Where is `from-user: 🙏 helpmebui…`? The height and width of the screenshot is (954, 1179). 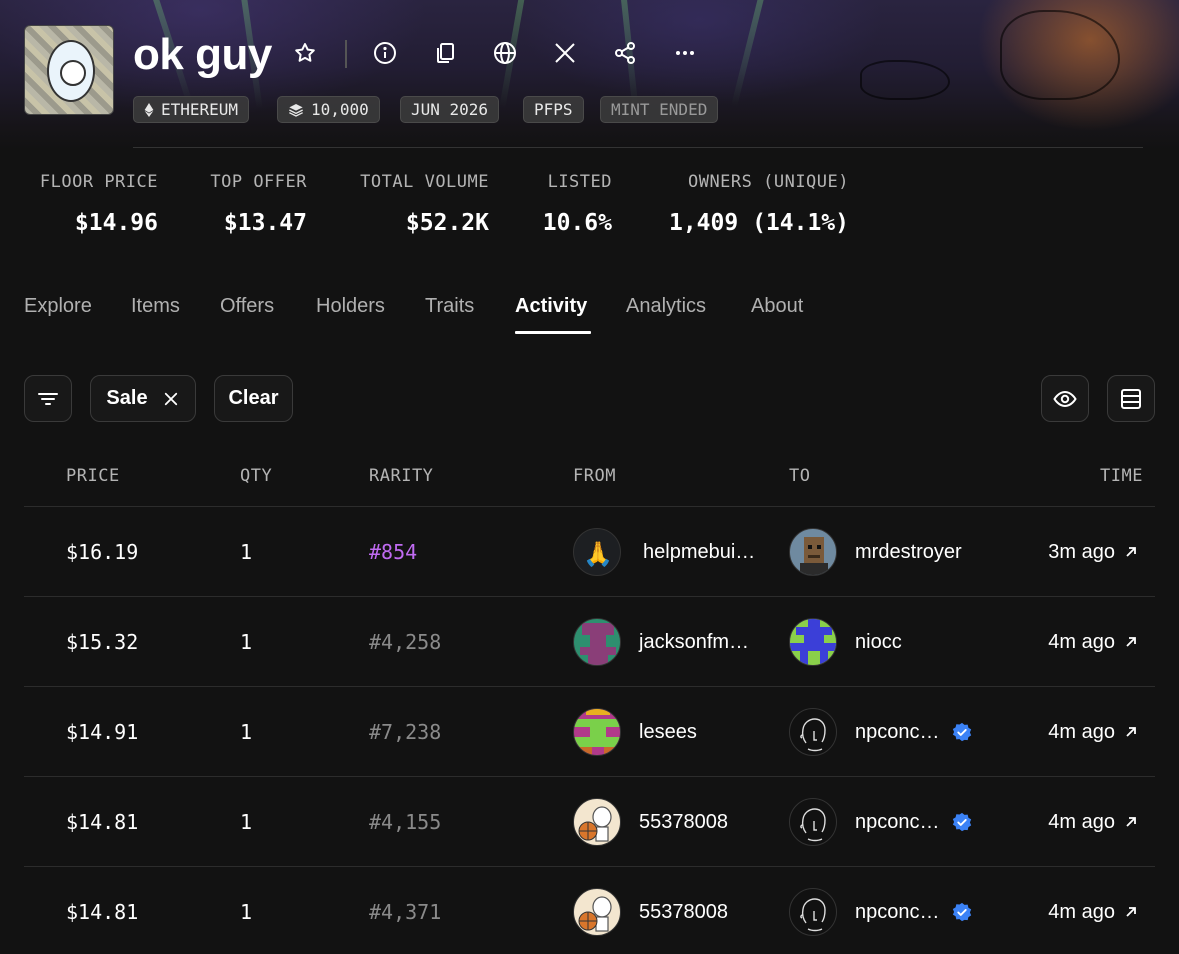 from-user: 🙏 helpmebui… is located at coordinates (664, 552).